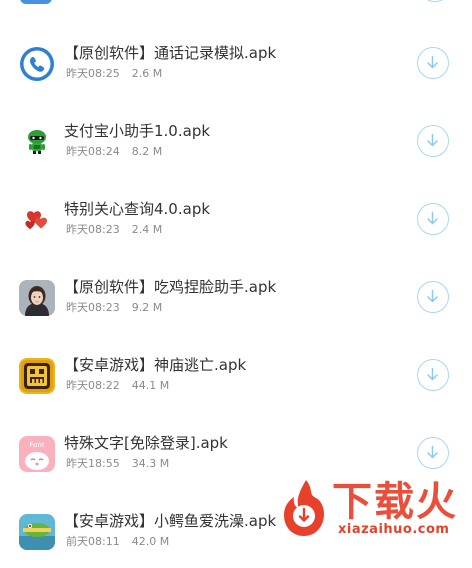 This screenshot has width=472, height=568. What do you see at coordinates (304, 508) in the screenshot?
I see `flame-logo-icon` at bounding box center [304, 508].